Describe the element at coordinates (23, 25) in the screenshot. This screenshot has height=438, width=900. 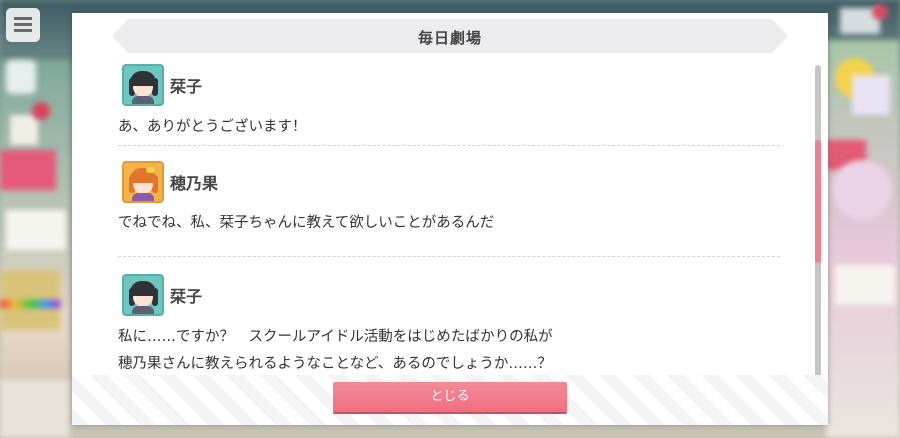
I see `menu-icon` at that location.